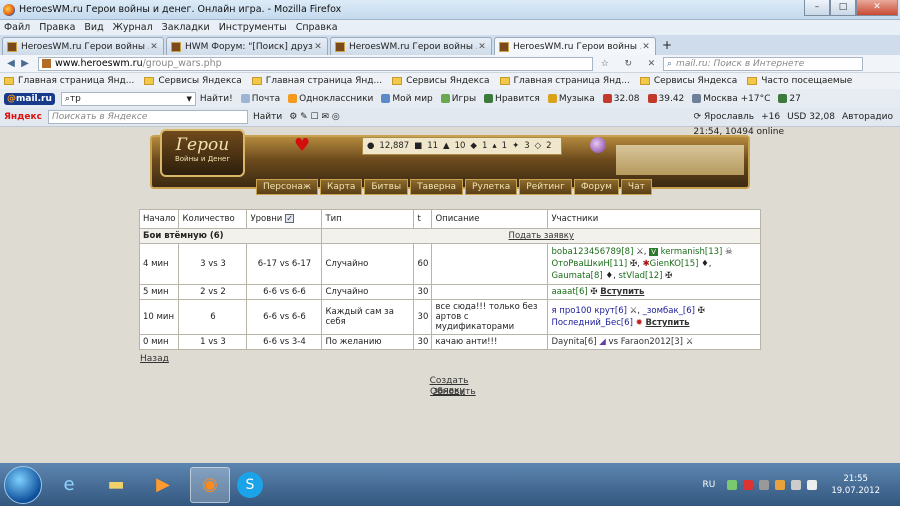  What do you see at coordinates (315, 63) in the screenshot?
I see `address-bar: www.heroeswm.ru /group_wars.php` at bounding box center [315, 63].